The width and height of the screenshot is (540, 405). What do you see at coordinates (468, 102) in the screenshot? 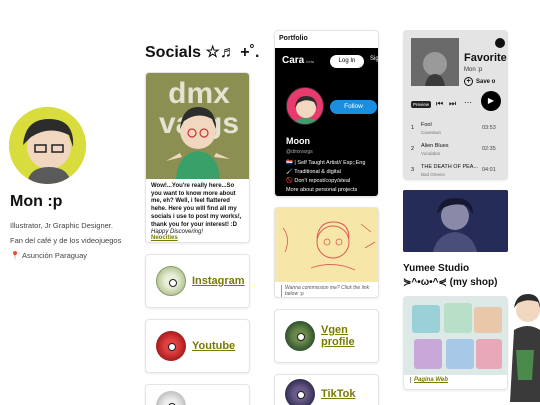
I see `more-icon: ⋯` at bounding box center [468, 102].